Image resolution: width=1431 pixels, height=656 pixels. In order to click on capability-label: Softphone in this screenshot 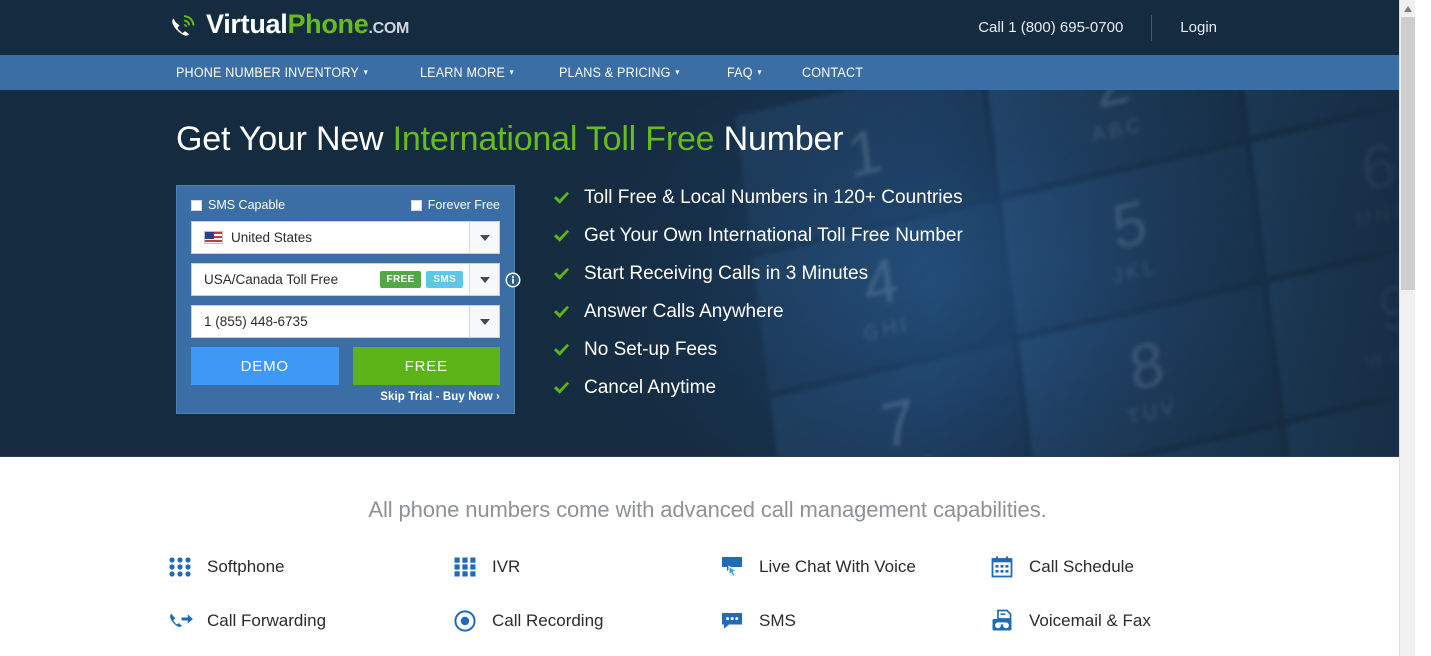, I will do `click(246, 566)`.